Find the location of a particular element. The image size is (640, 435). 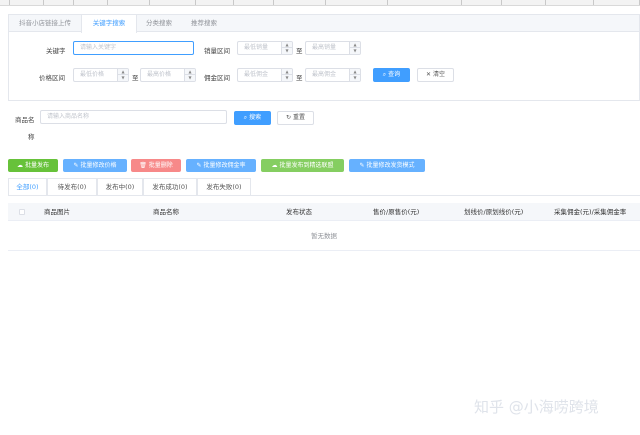

keyword-input: 请输入关键字 is located at coordinates (133, 48).